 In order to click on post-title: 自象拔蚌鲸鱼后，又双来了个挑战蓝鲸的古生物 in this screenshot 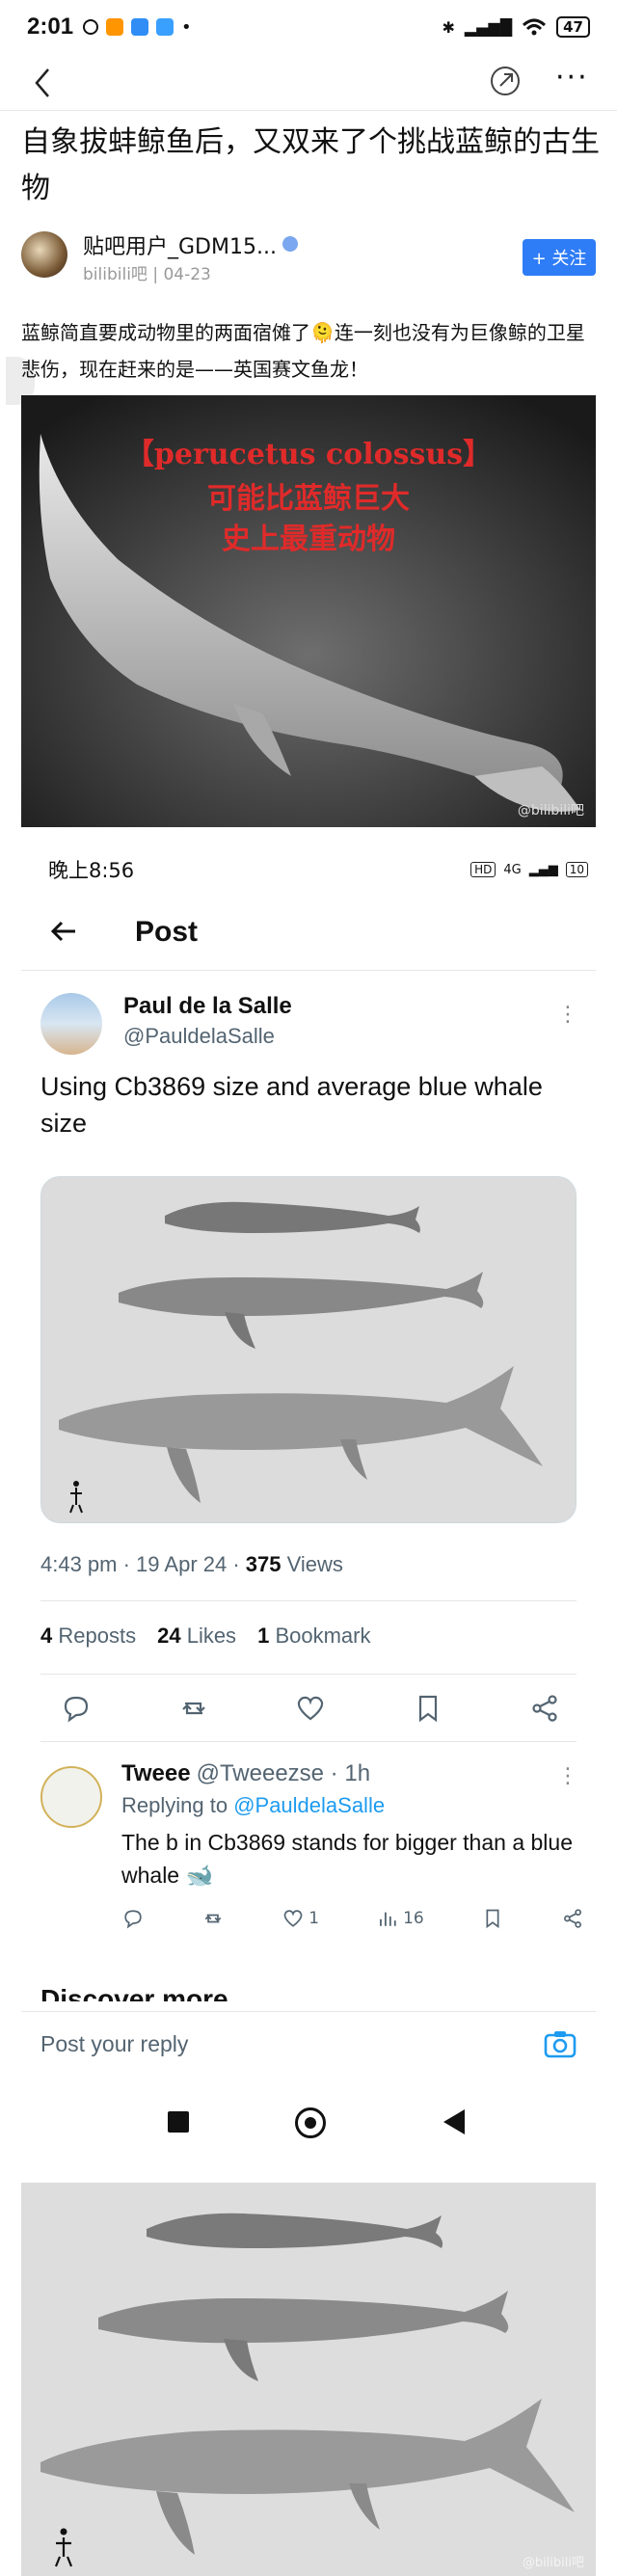, I will do `click(310, 165)`.